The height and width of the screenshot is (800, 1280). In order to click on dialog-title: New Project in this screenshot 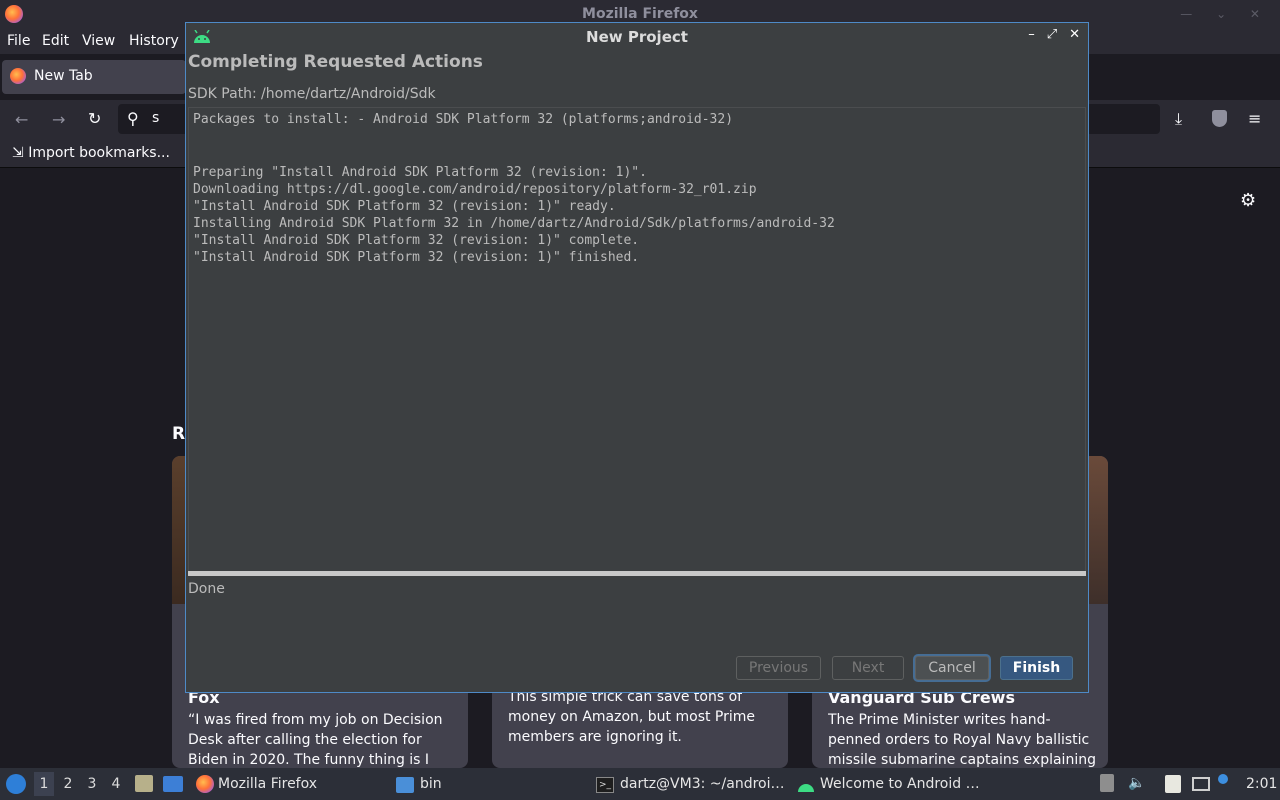, I will do `click(637, 37)`.